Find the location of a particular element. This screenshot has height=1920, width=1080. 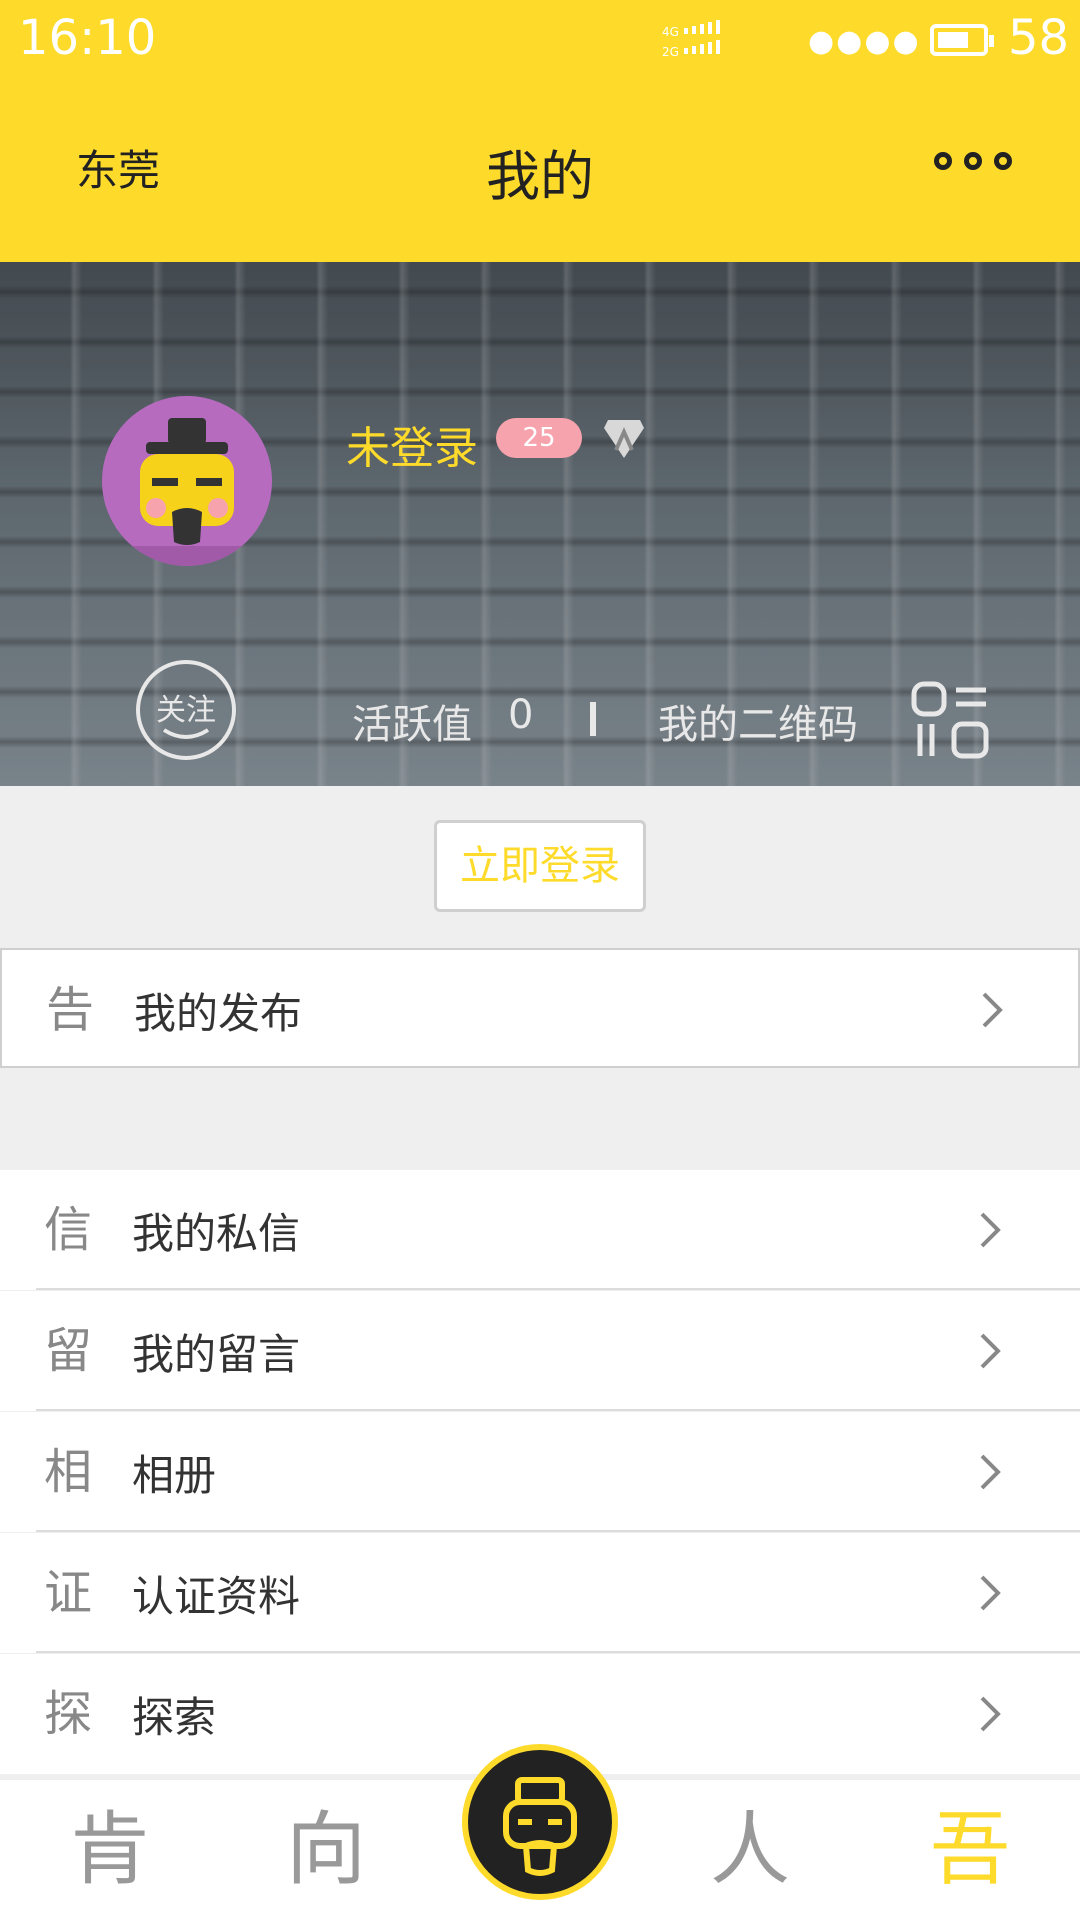

login-button: 立即登录 is located at coordinates (540, 866).